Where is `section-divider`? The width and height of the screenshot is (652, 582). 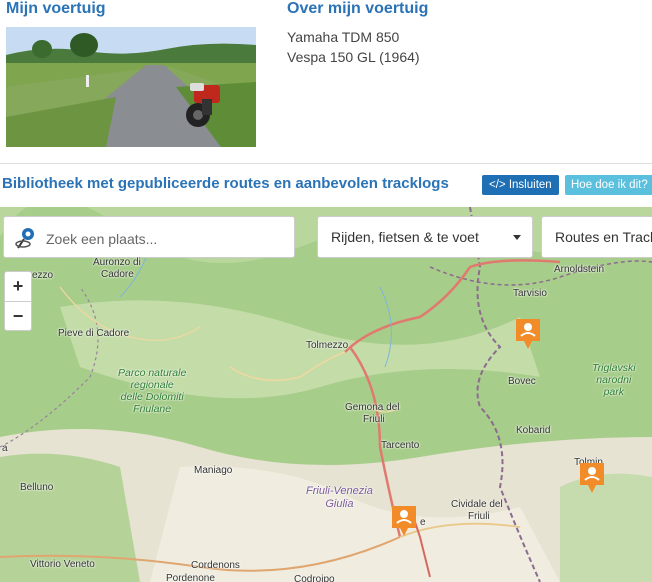 section-divider is located at coordinates (326, 163).